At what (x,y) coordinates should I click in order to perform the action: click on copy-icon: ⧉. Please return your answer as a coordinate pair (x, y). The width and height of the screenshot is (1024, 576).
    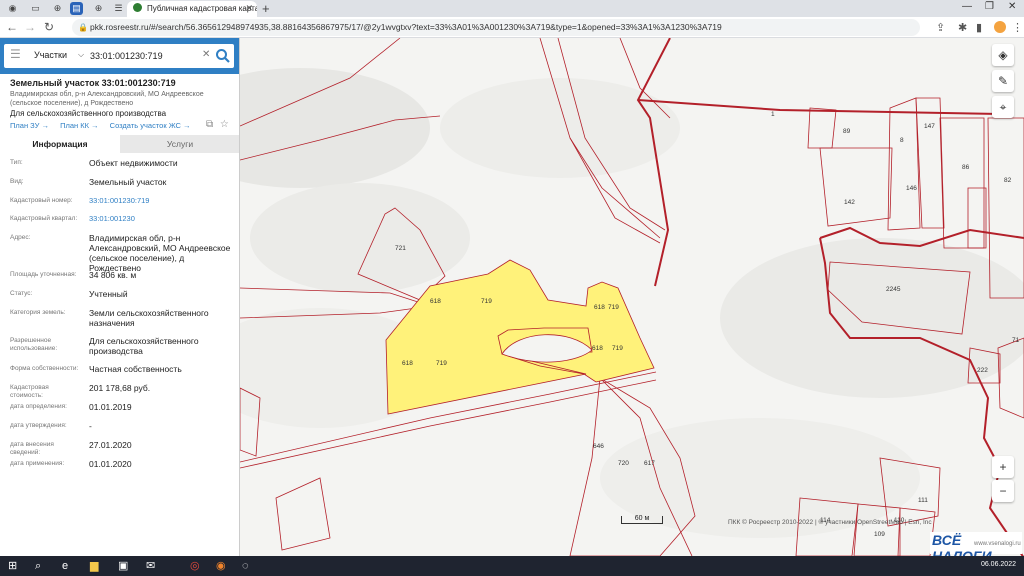
    Looking at the image, I should click on (209, 124).